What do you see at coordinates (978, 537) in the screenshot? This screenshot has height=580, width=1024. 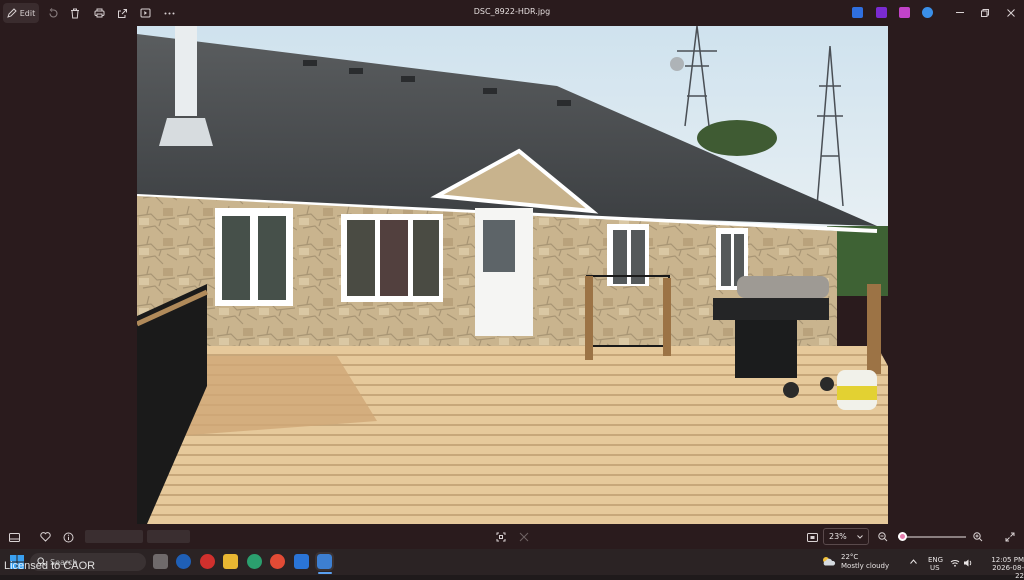 I see `zoom-in-icon` at bounding box center [978, 537].